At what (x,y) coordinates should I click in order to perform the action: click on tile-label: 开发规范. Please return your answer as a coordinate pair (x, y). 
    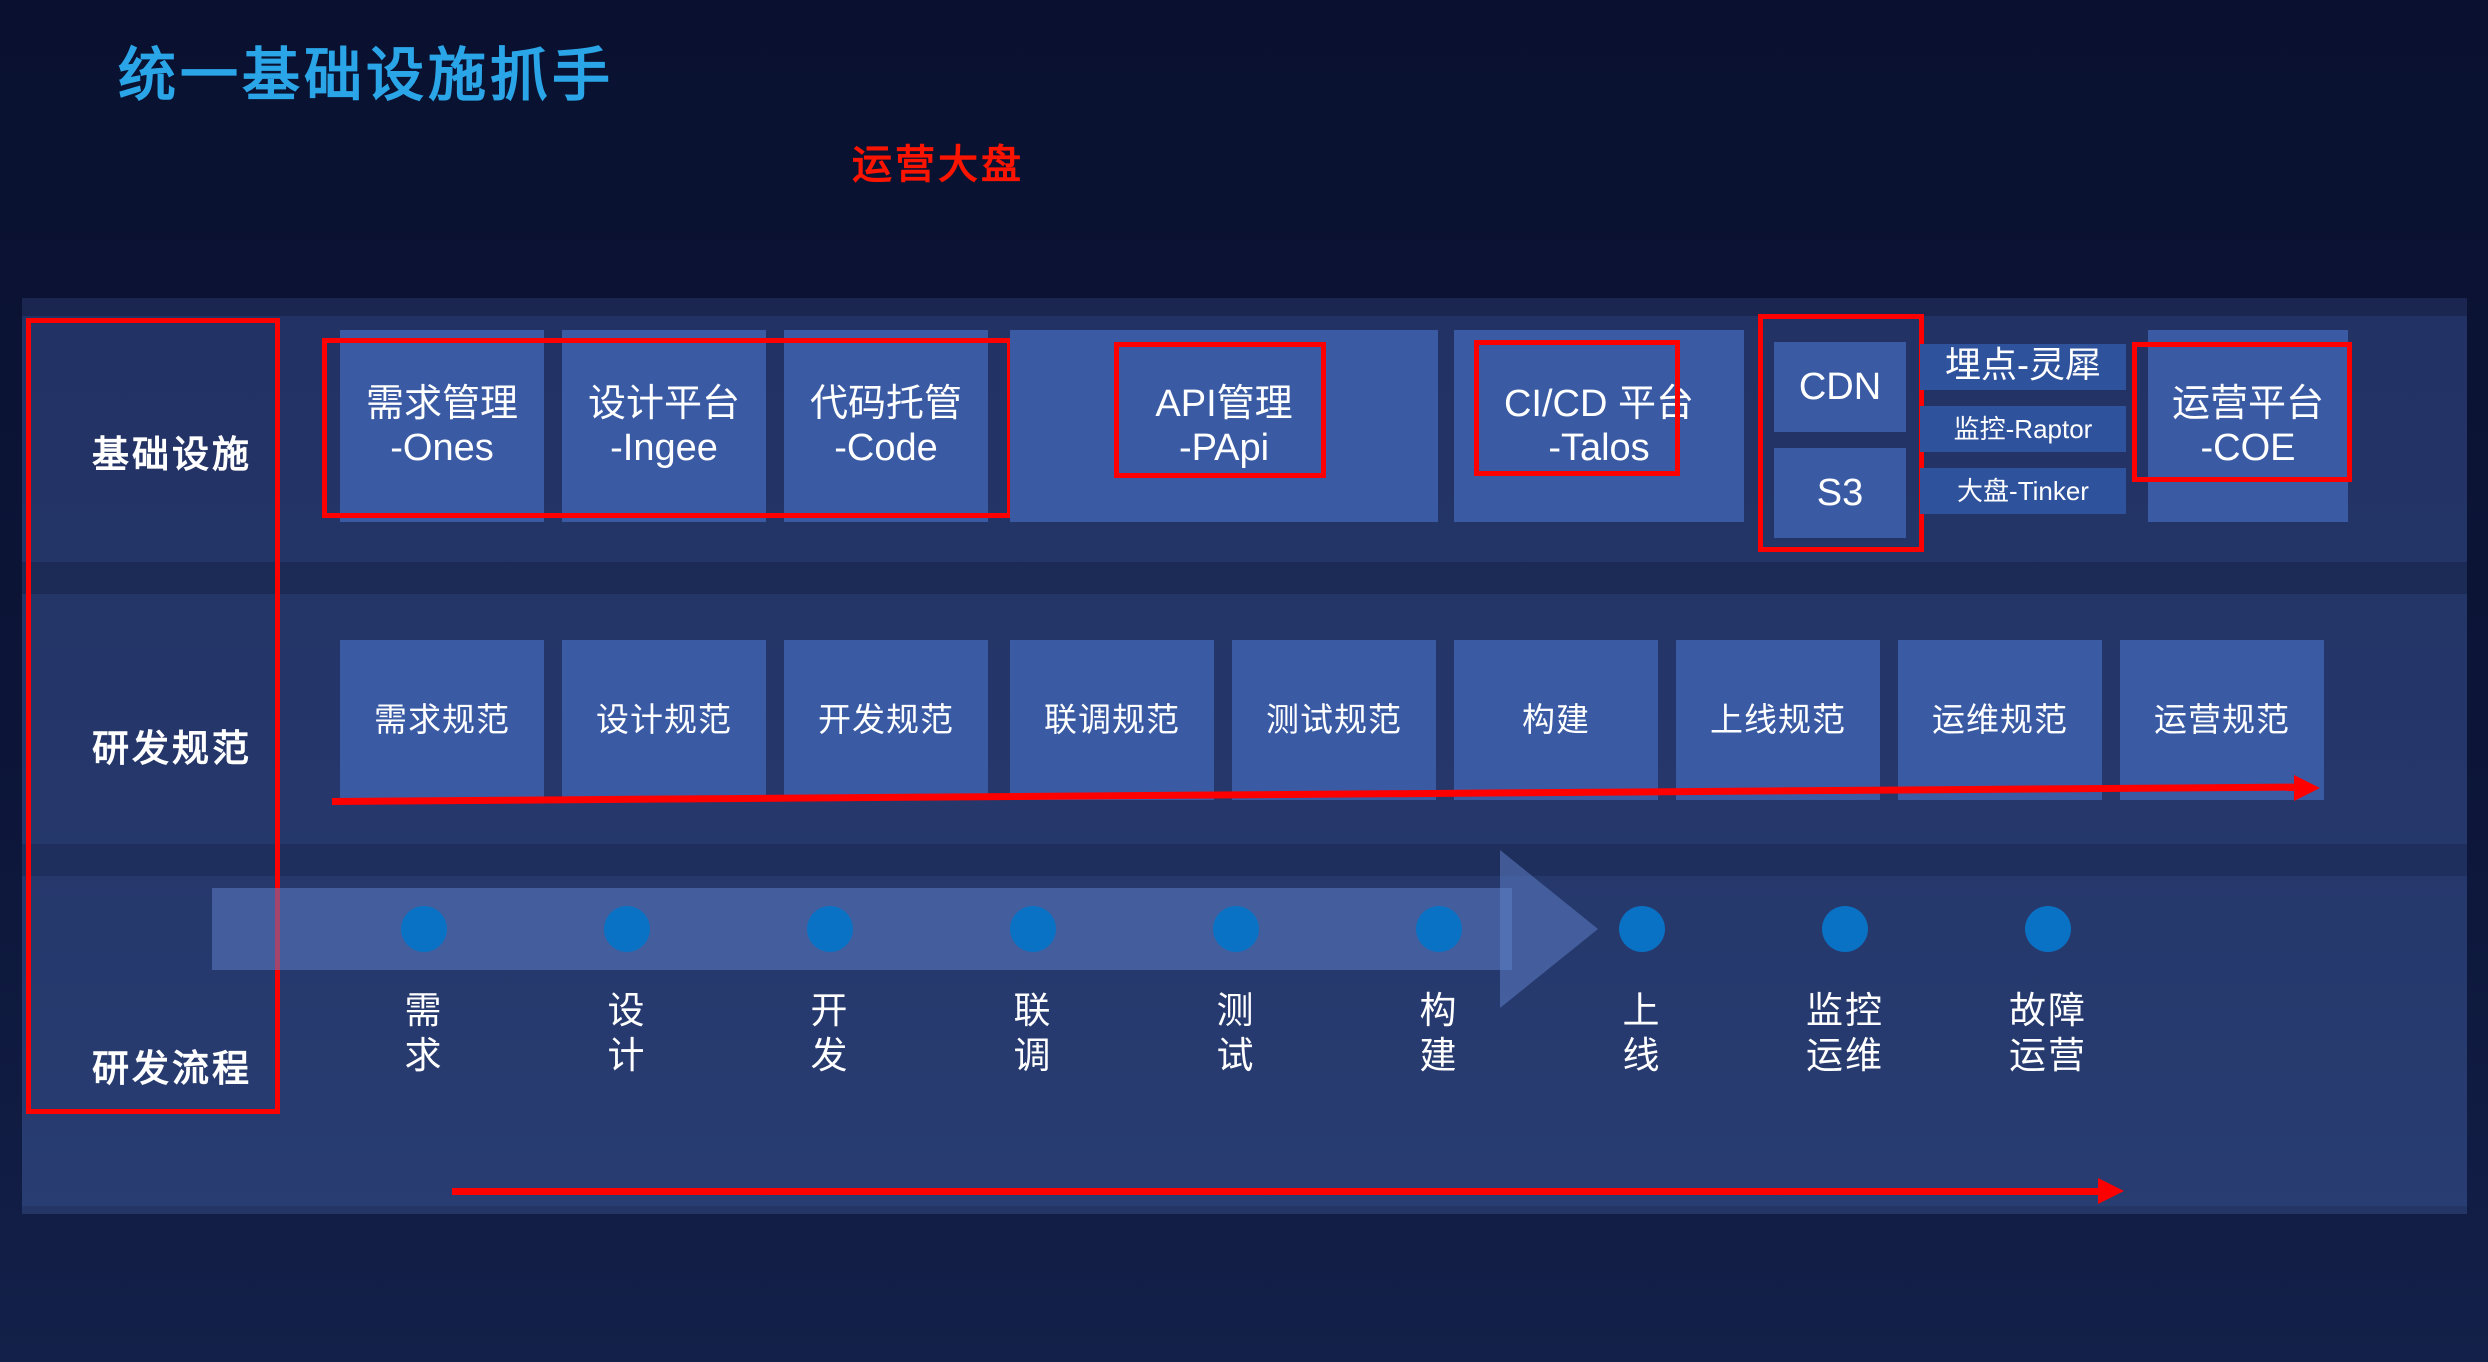
    Looking at the image, I should click on (886, 719).